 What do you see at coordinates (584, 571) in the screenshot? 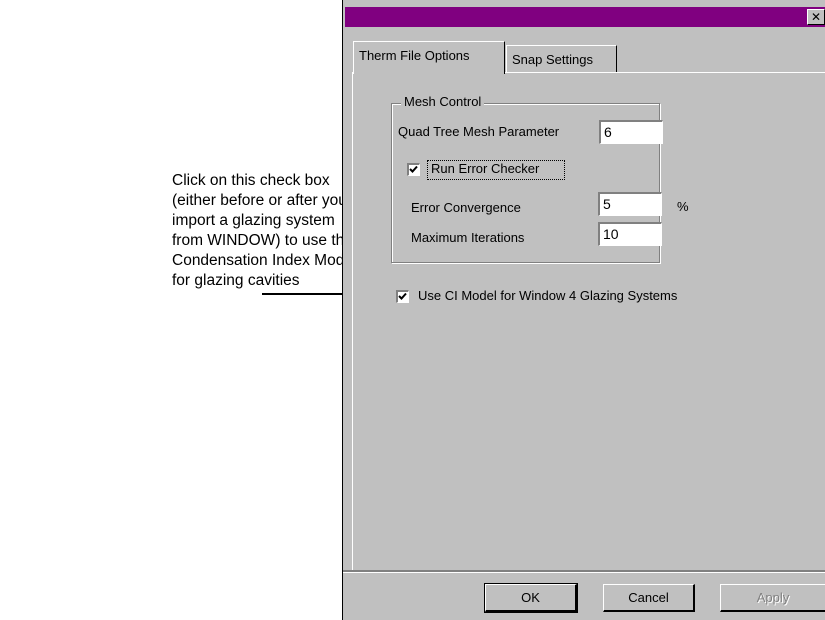
I see `button-separator` at bounding box center [584, 571].